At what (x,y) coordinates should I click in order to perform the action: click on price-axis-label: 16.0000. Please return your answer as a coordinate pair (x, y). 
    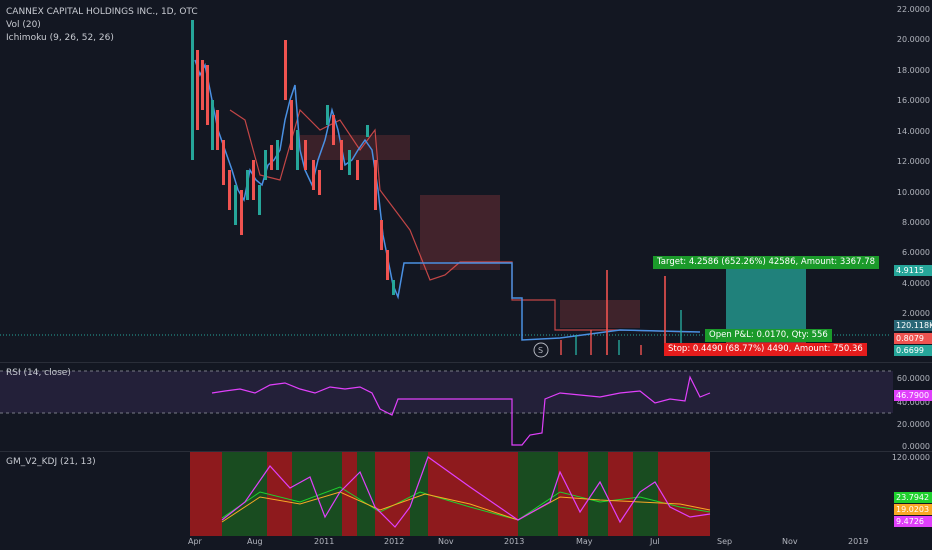
    Looking at the image, I should click on (913, 100).